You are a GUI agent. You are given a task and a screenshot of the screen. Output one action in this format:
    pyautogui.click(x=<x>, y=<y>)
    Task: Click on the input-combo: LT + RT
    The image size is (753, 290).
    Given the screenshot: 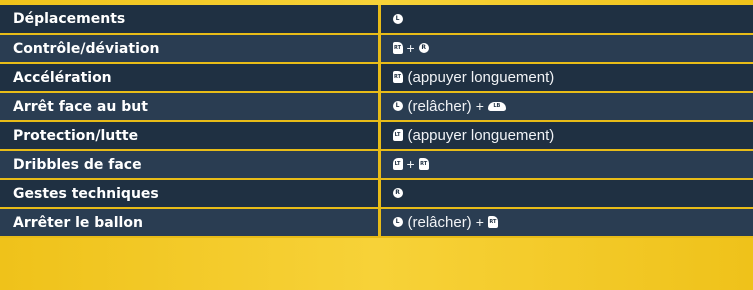 What is the action you would take?
    pyautogui.click(x=565, y=165)
    